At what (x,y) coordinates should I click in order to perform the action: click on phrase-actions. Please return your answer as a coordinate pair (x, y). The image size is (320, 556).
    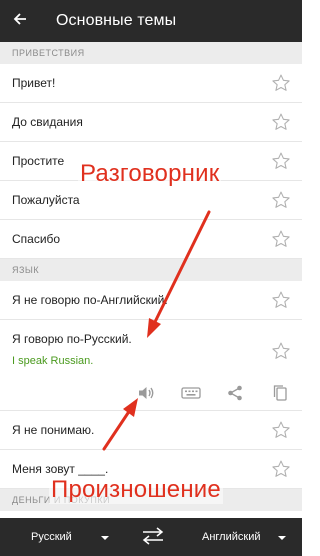
    Looking at the image, I should click on (151, 393).